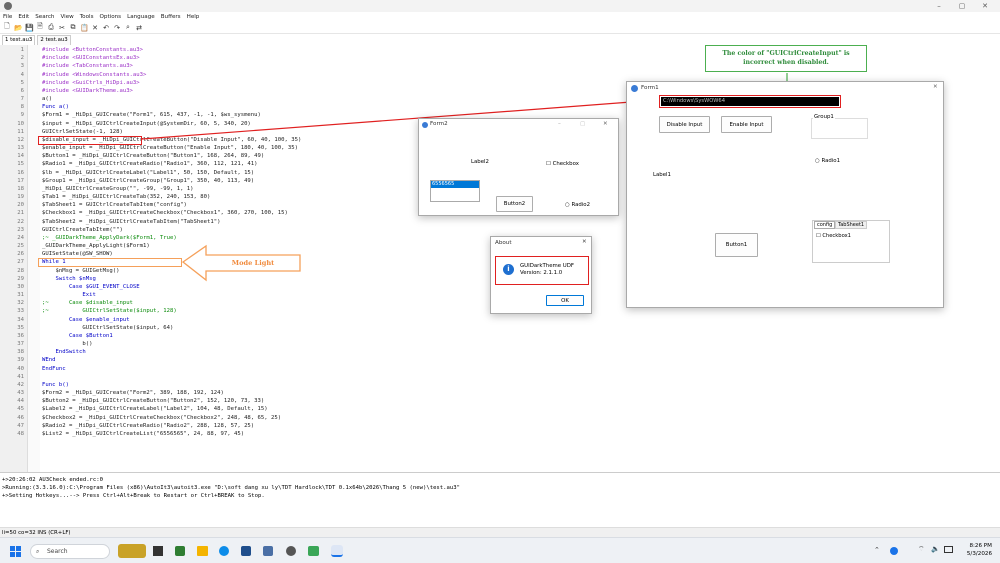 The image size is (1000, 563). What do you see at coordinates (581, 205) in the screenshot?
I see `radio2-label: Radio2` at bounding box center [581, 205].